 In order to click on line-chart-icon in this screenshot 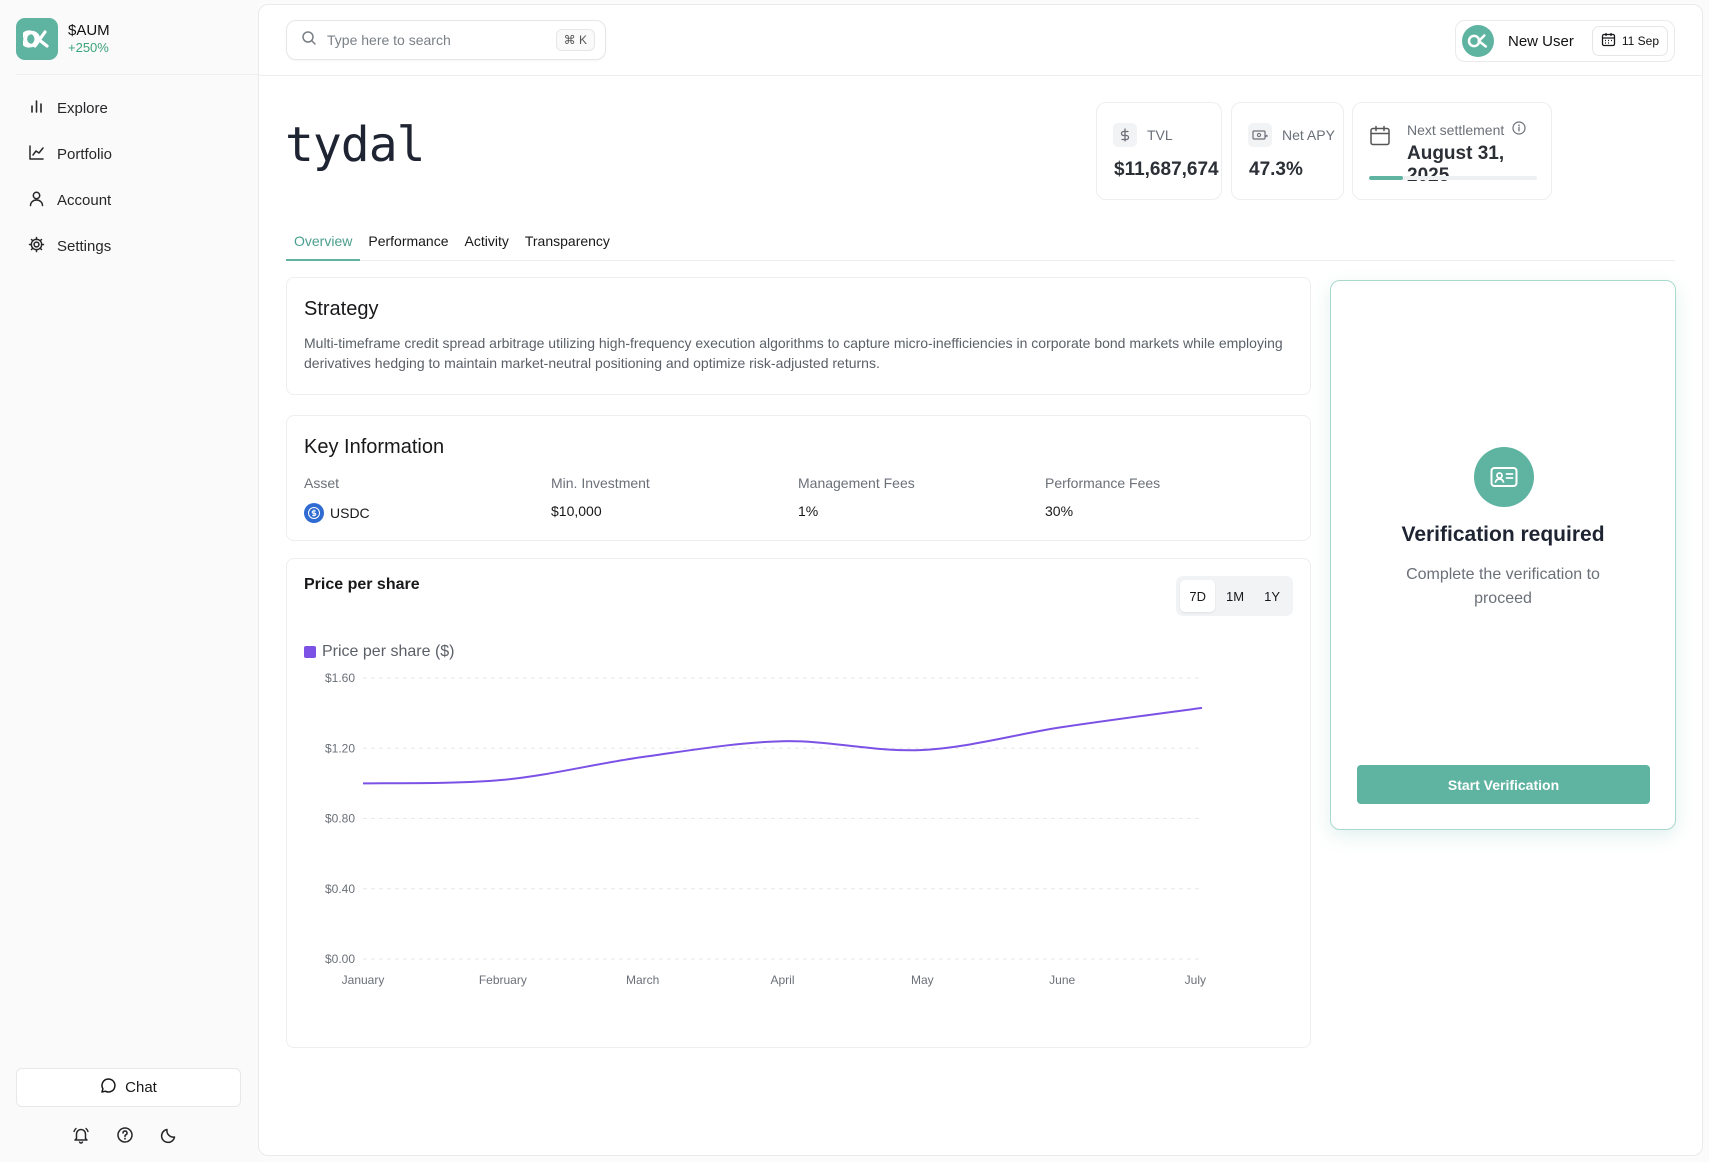, I will do `click(36, 154)`.